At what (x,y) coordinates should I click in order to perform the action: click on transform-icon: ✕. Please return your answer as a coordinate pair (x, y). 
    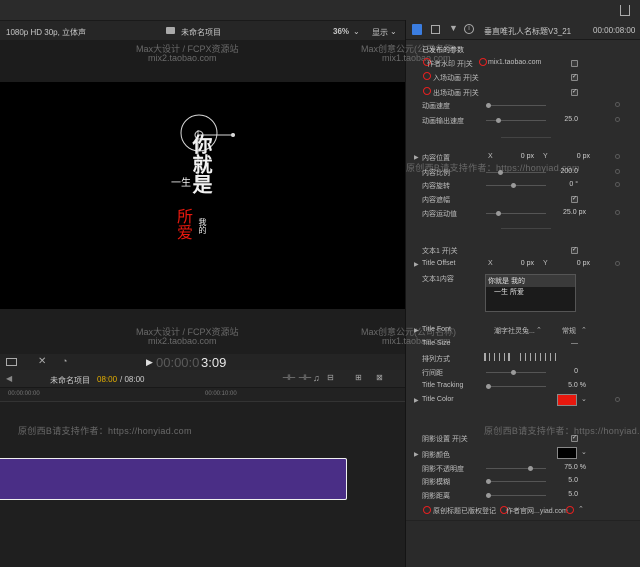
    Looking at the image, I should click on (42, 361).